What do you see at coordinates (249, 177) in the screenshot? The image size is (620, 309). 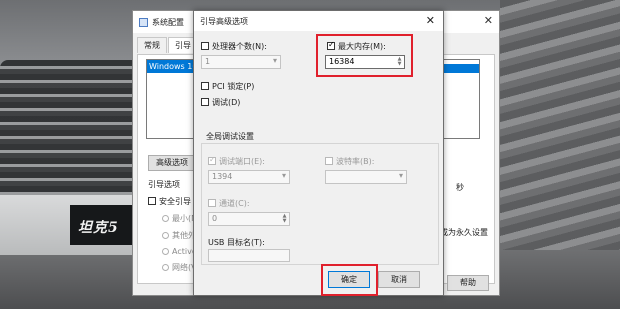 I see `debug-port-select: 1394` at bounding box center [249, 177].